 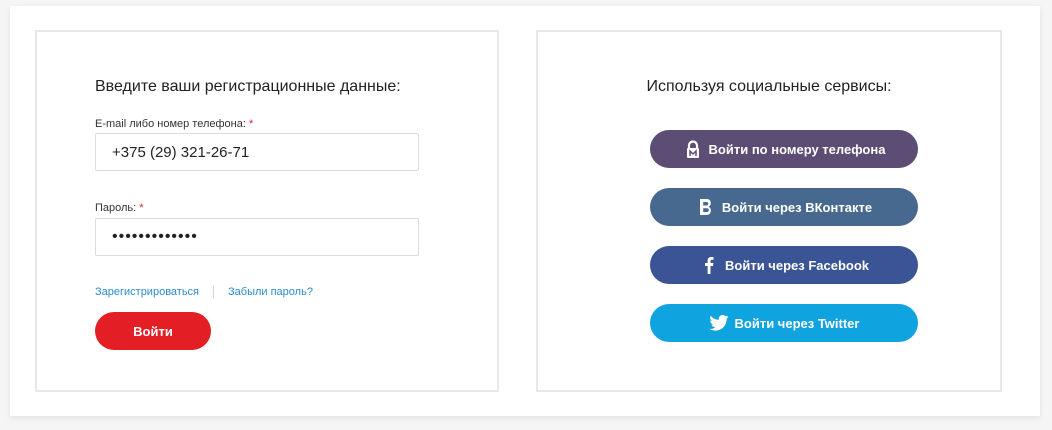 I want to click on link-divider, so click(x=214, y=292).